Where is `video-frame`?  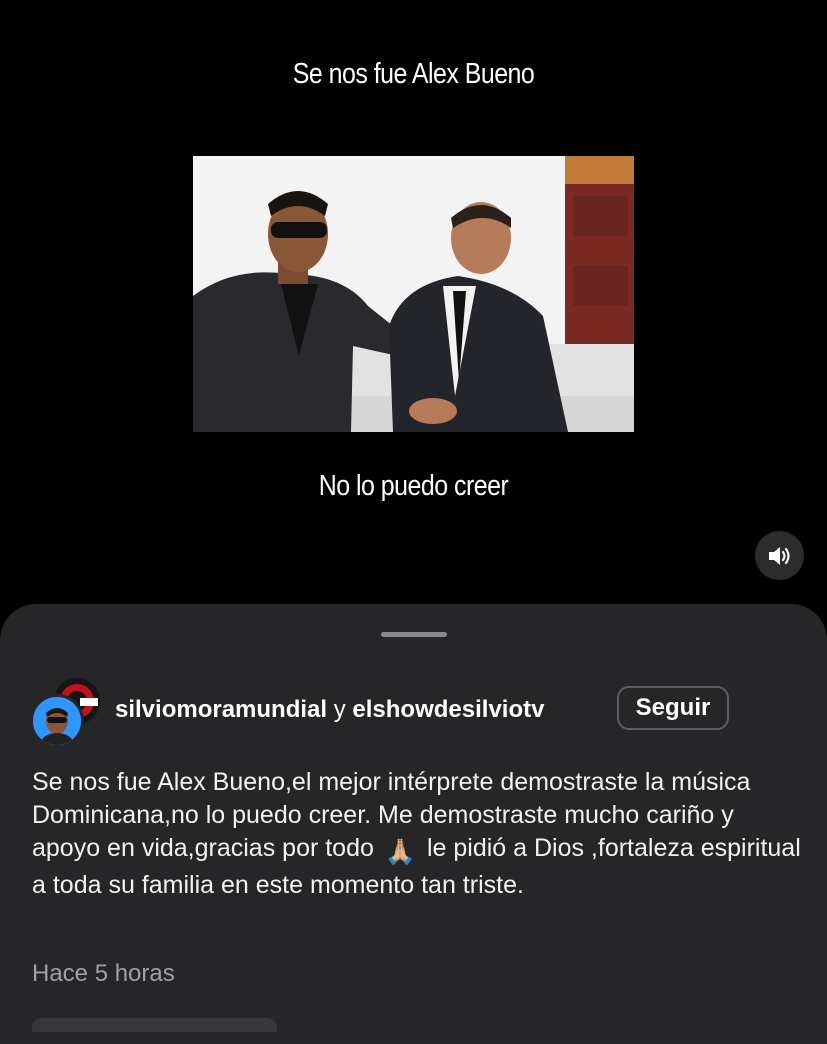
video-frame is located at coordinates (413, 294).